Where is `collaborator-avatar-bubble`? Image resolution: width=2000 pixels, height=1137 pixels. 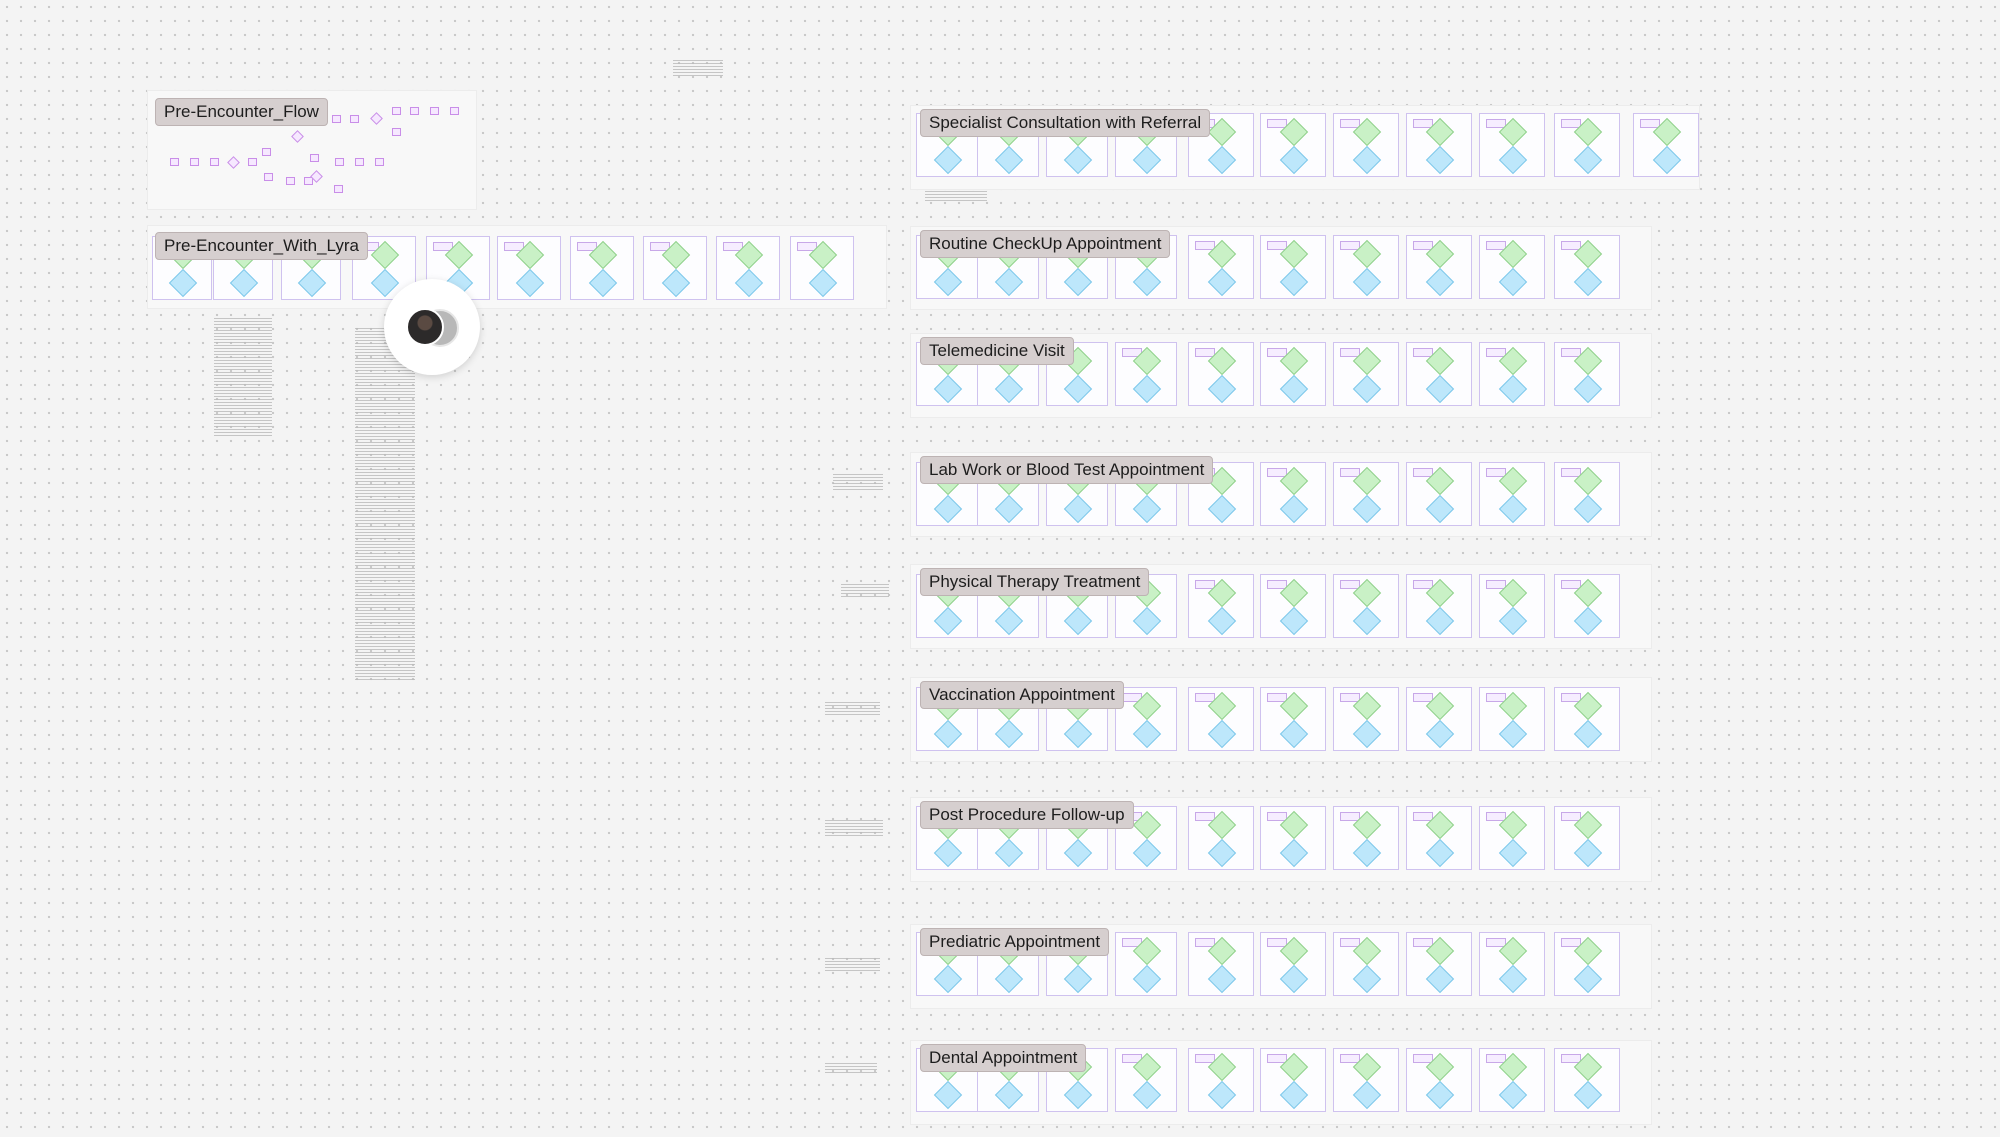
collaborator-avatar-bubble is located at coordinates (432, 327).